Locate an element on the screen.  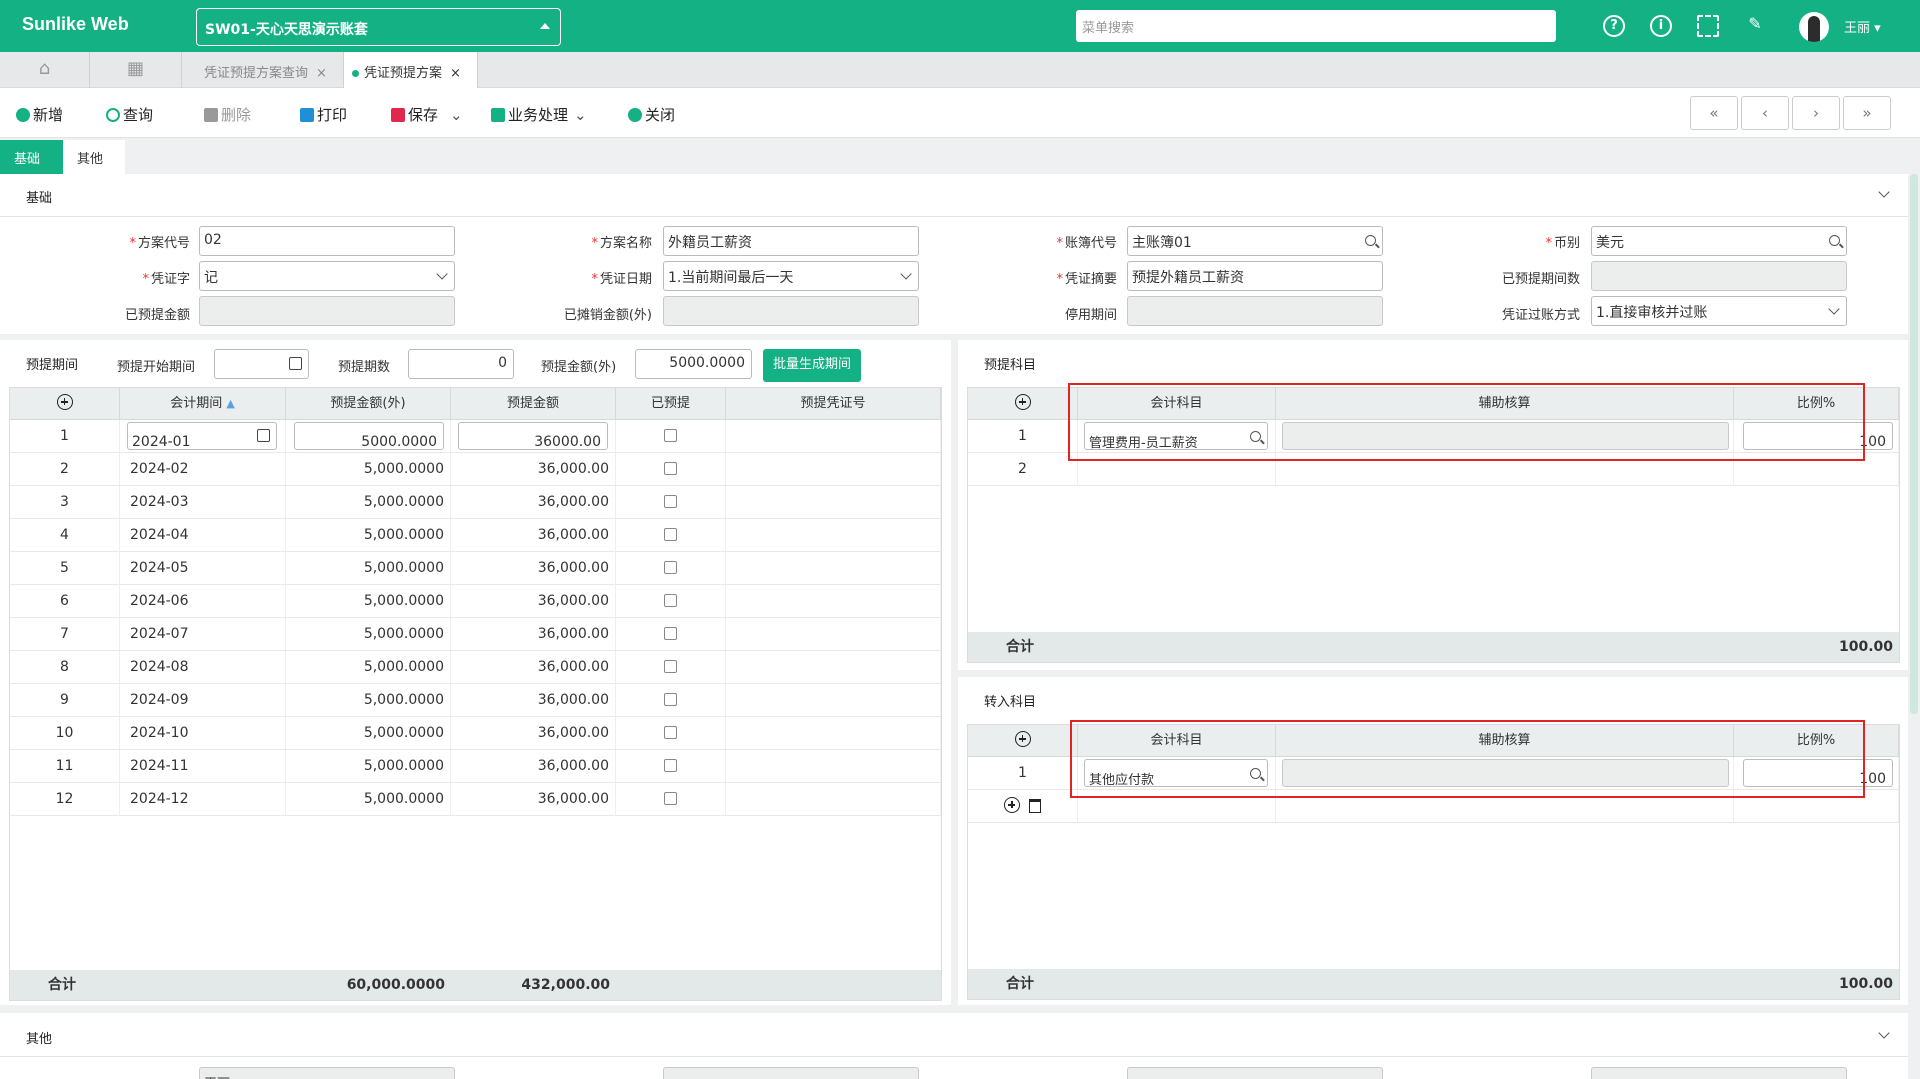
last-record-button: » is located at coordinates (1867, 113).